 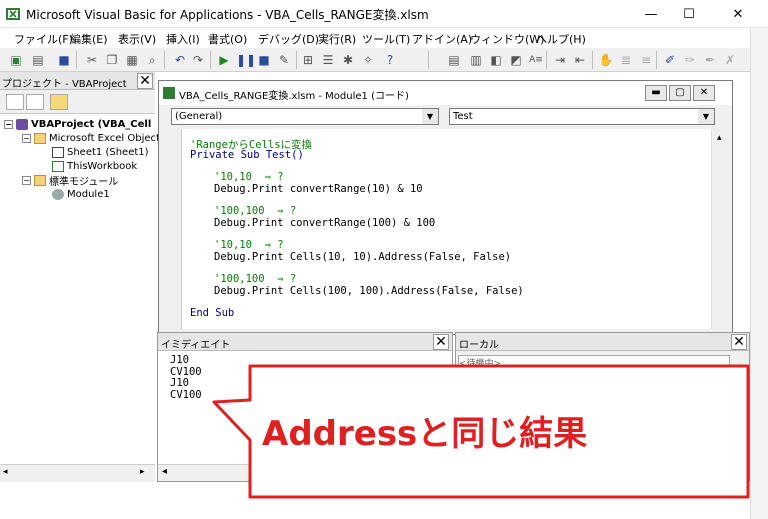 I want to click on callout-text: Addressと同じ結果, so click(x=425, y=434).